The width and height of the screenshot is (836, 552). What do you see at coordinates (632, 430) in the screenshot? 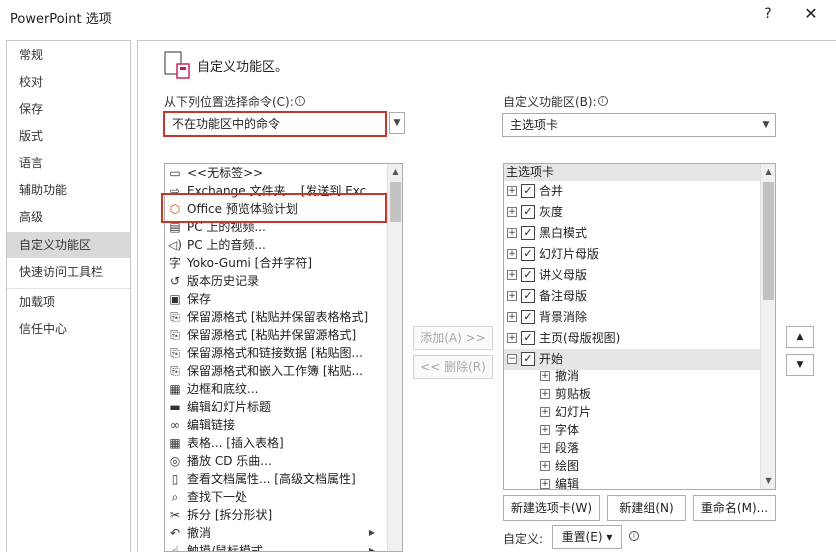
I see `tree-item-group: + 字体` at bounding box center [632, 430].